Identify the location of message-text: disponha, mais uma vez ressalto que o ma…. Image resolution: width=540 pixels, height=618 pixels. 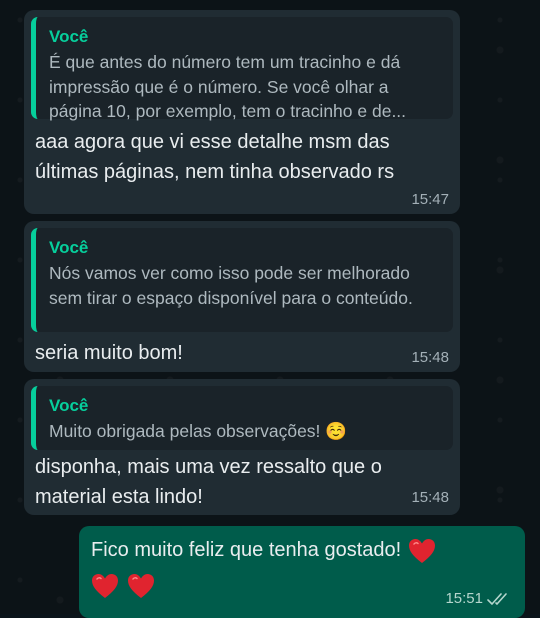
(208, 482).